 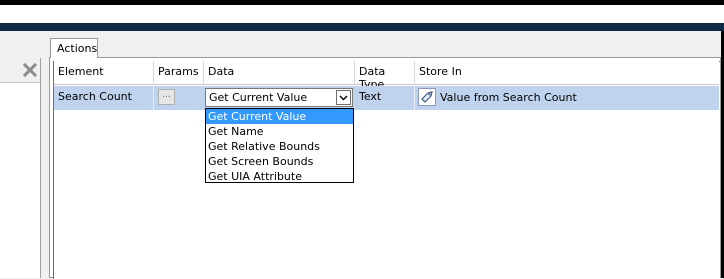 What do you see at coordinates (362, 11) in the screenshot?
I see `window-top-border` at bounding box center [362, 11].